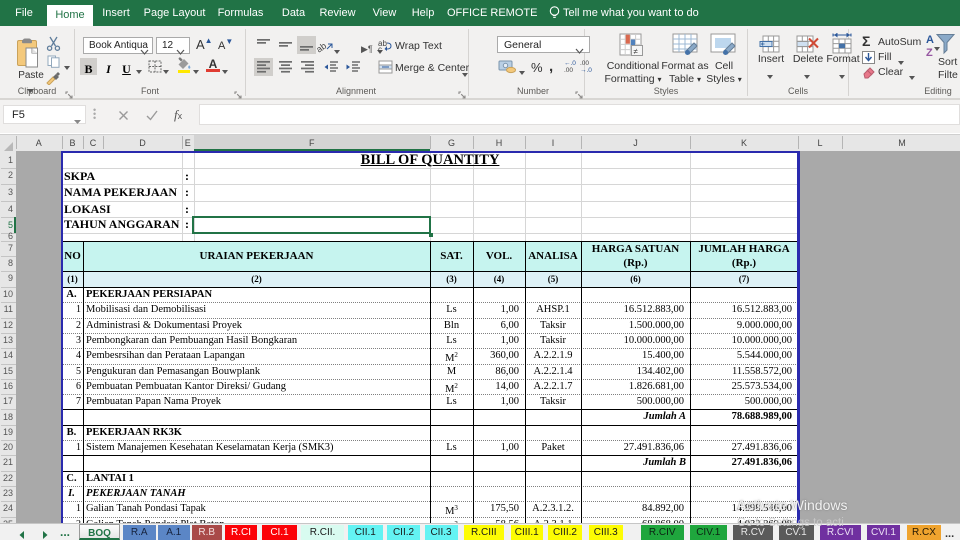 The height and width of the screenshot is (540, 960). Describe the element at coordinates (929, 53) in the screenshot. I see `svg-text: Z` at that location.